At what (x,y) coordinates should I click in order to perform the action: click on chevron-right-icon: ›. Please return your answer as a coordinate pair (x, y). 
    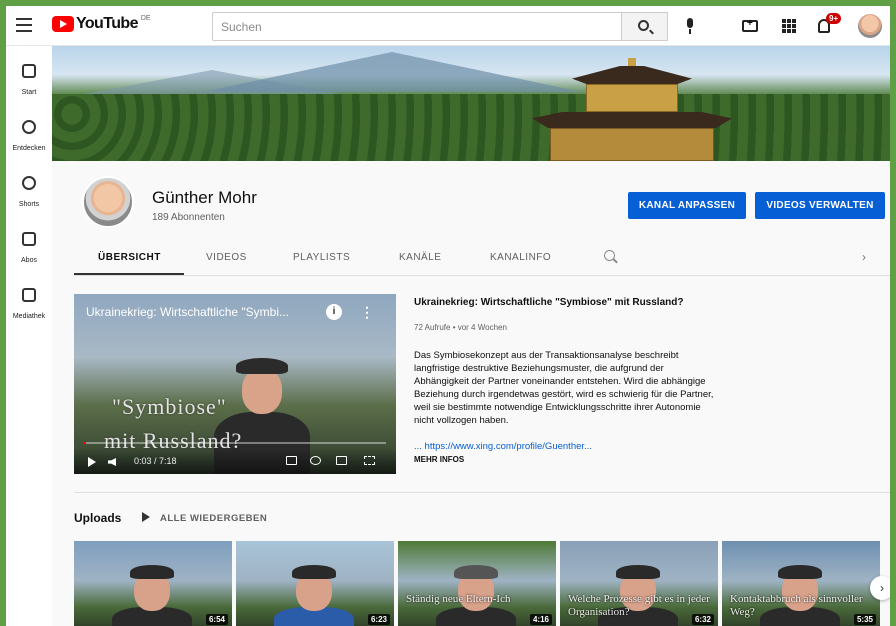
    Looking at the image, I should click on (864, 257).